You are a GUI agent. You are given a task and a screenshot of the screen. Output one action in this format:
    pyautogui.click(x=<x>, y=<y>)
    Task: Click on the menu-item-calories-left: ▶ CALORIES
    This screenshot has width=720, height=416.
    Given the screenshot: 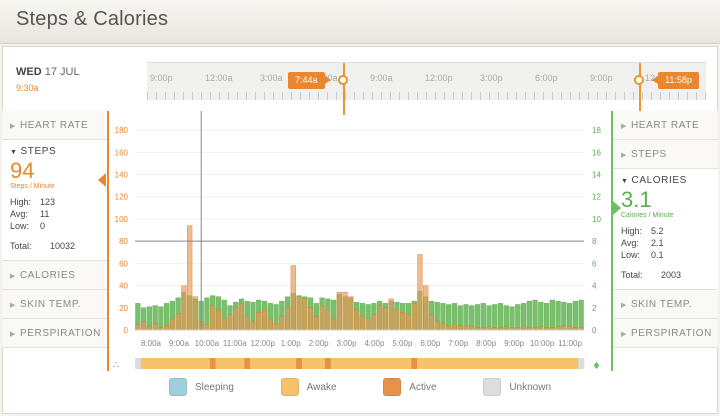 What is the action you would take?
    pyautogui.click(x=54, y=275)
    